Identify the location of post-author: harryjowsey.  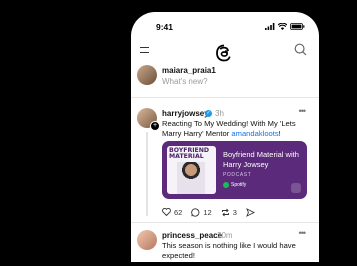
(185, 113).